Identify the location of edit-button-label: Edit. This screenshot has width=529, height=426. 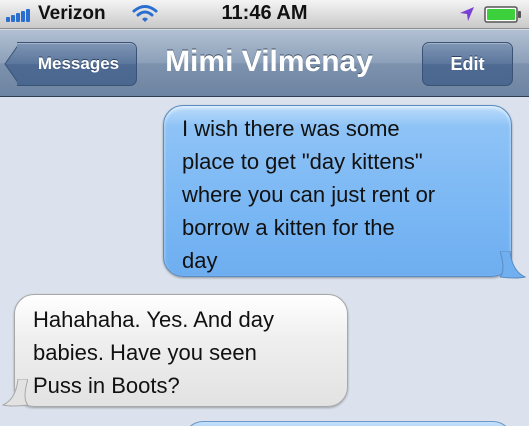
(467, 63).